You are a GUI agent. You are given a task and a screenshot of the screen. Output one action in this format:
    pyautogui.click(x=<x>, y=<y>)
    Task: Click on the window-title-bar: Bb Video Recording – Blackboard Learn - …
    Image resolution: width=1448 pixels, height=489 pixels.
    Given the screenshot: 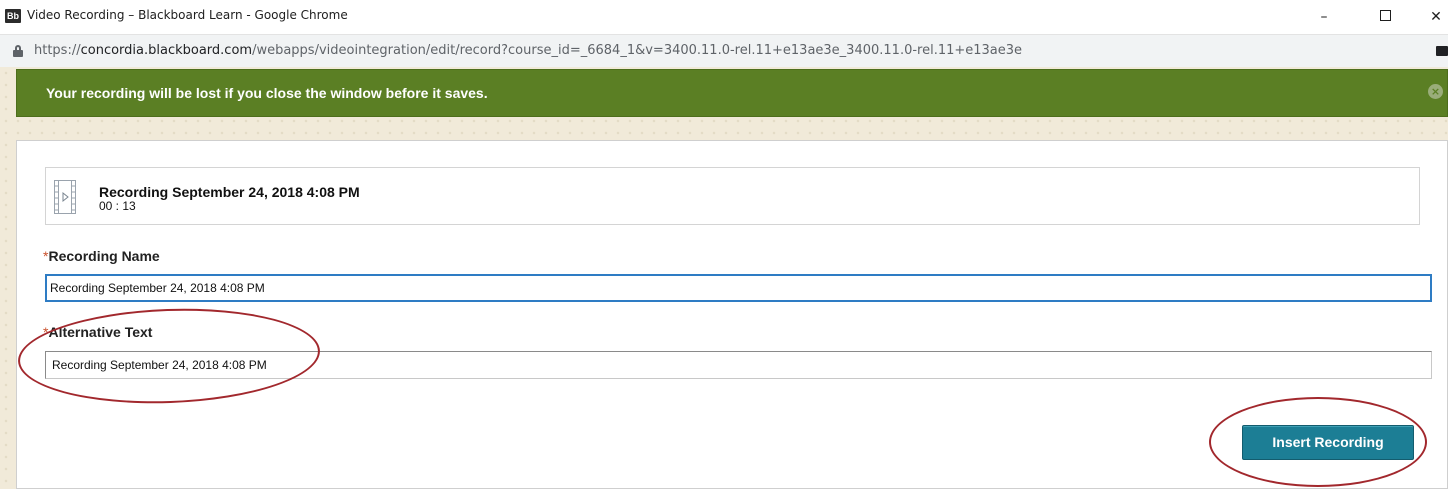 What is the action you would take?
    pyautogui.click(x=724, y=17)
    